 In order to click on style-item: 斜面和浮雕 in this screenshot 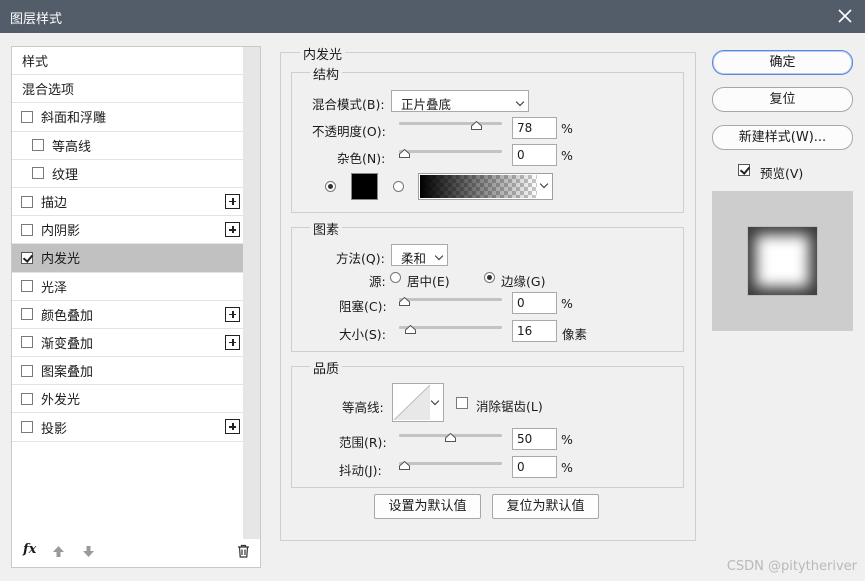, I will do `click(127, 117)`.